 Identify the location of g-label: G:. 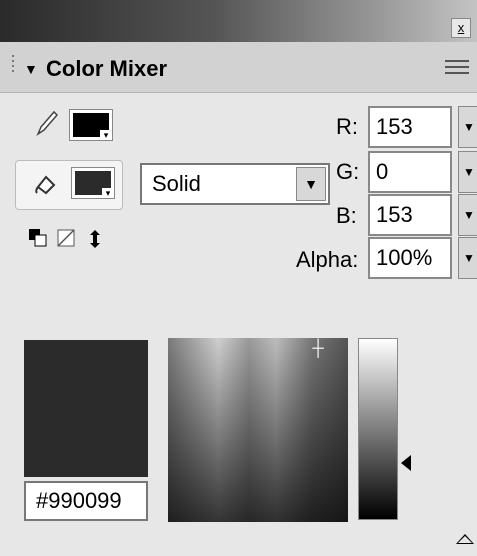
(348, 171).